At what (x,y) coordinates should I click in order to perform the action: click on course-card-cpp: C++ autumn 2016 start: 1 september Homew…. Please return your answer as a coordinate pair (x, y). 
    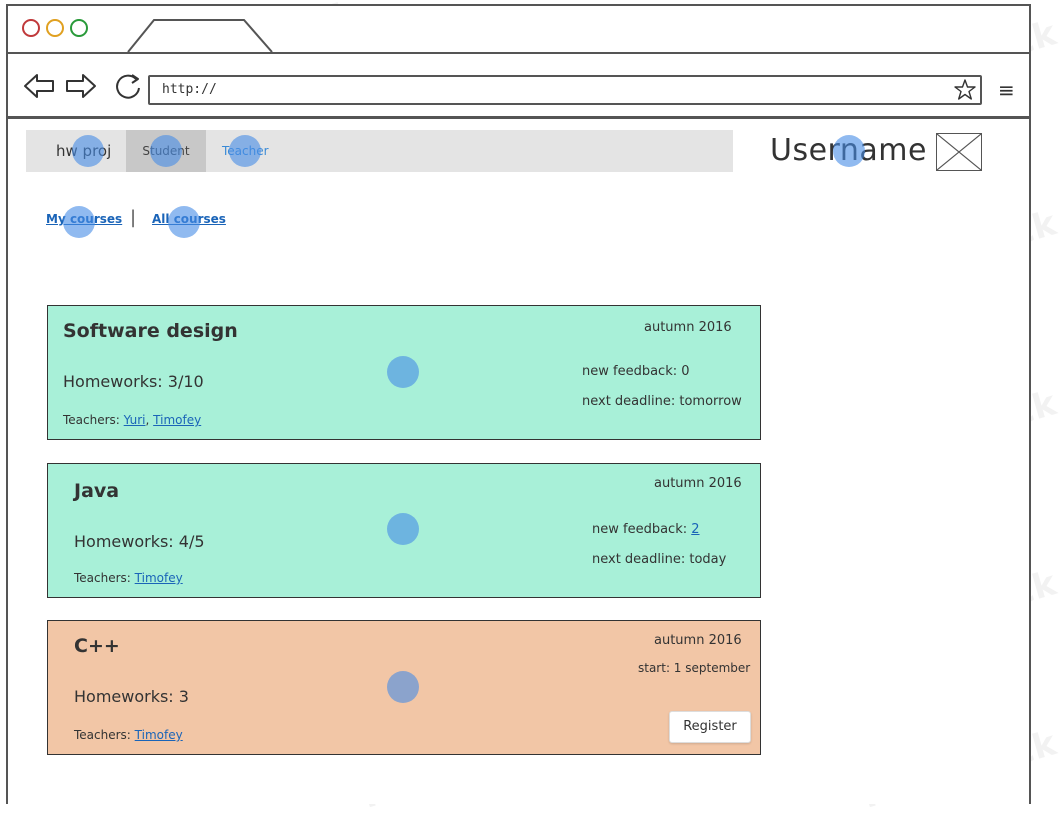
    Looking at the image, I should click on (404, 687).